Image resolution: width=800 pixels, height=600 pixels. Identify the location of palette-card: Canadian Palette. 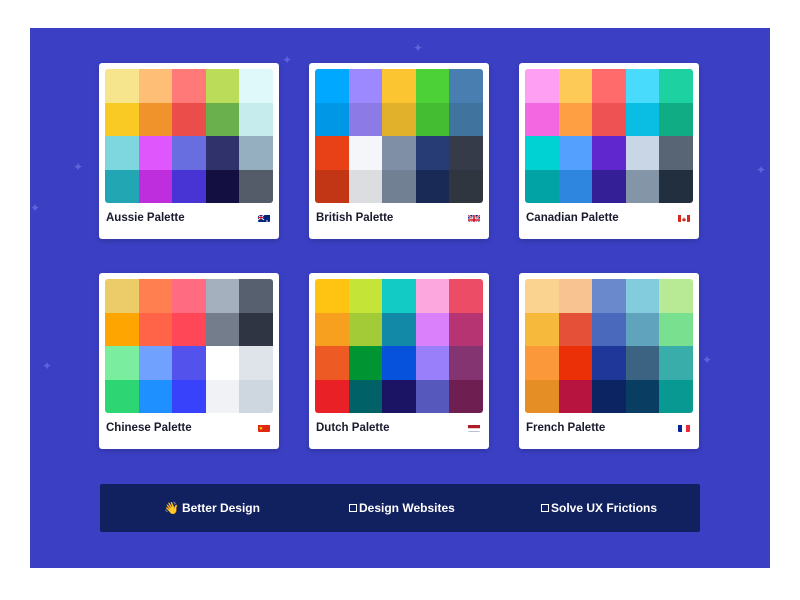
(609, 151).